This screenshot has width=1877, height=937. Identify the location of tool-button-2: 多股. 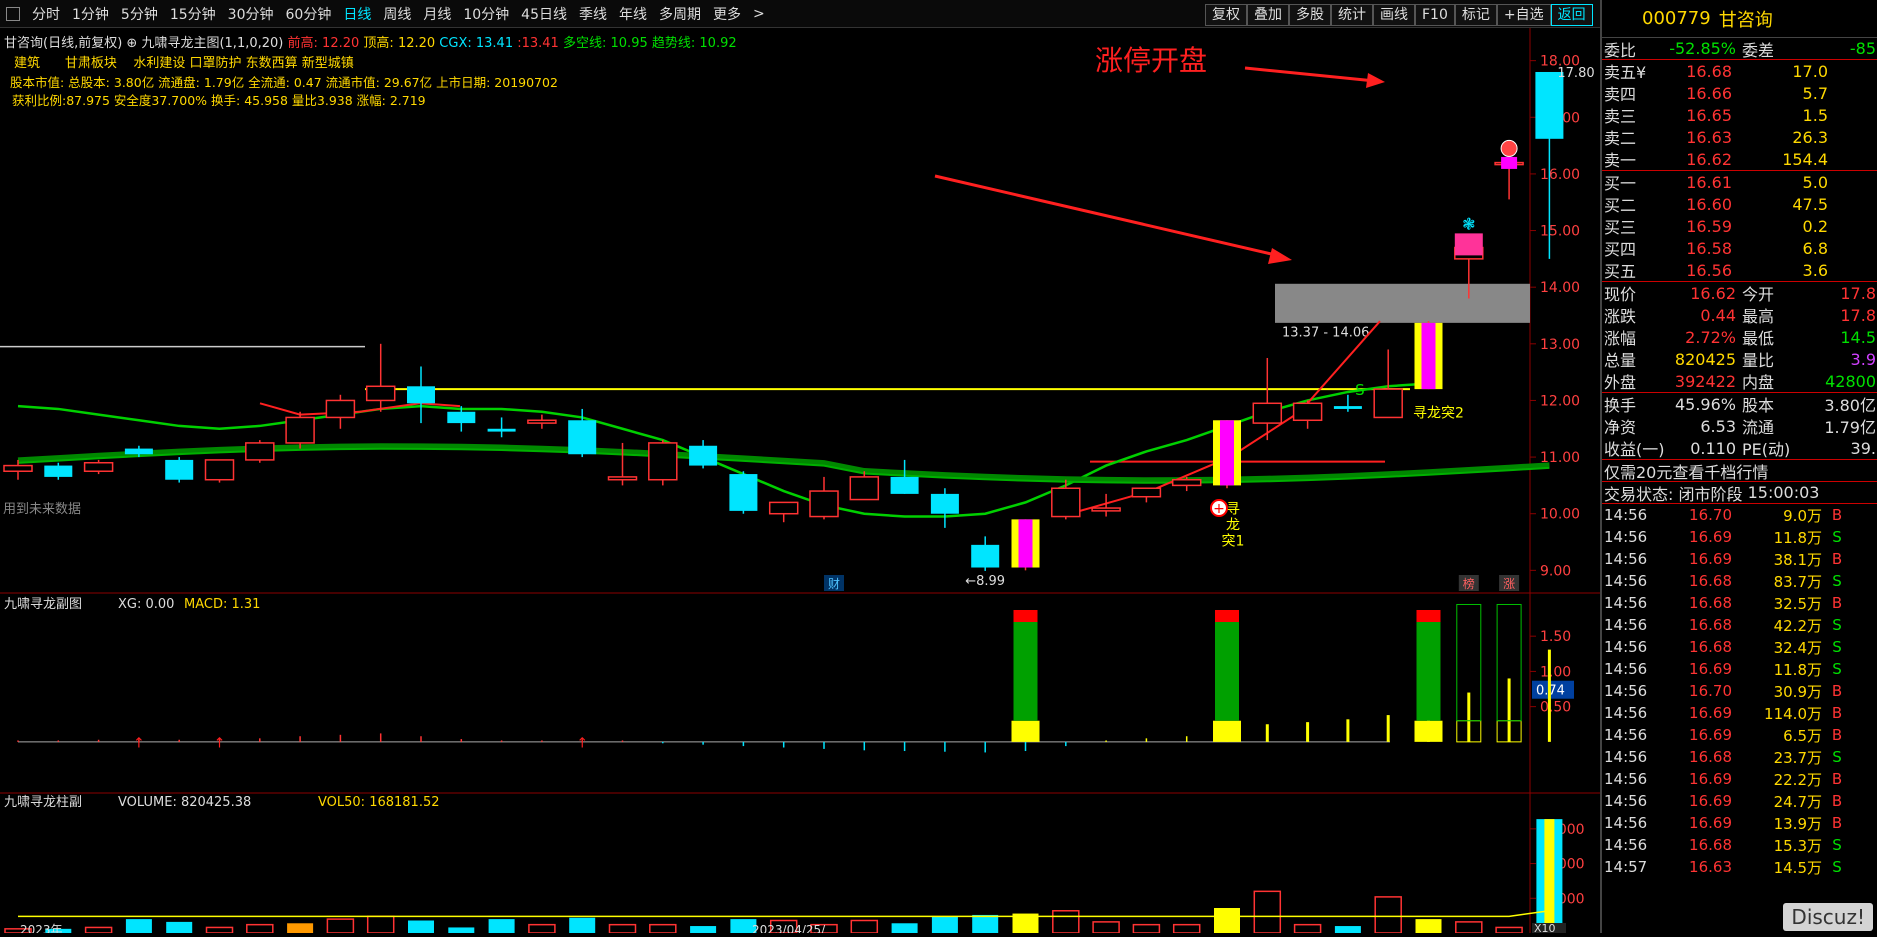
(1310, 15).